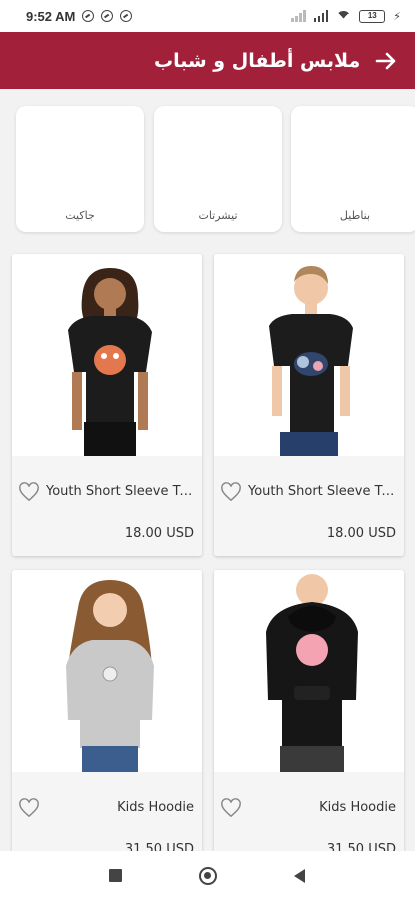 The width and height of the screenshot is (415, 900). I want to click on status-right: 13 ⚡, so click(346, 16).